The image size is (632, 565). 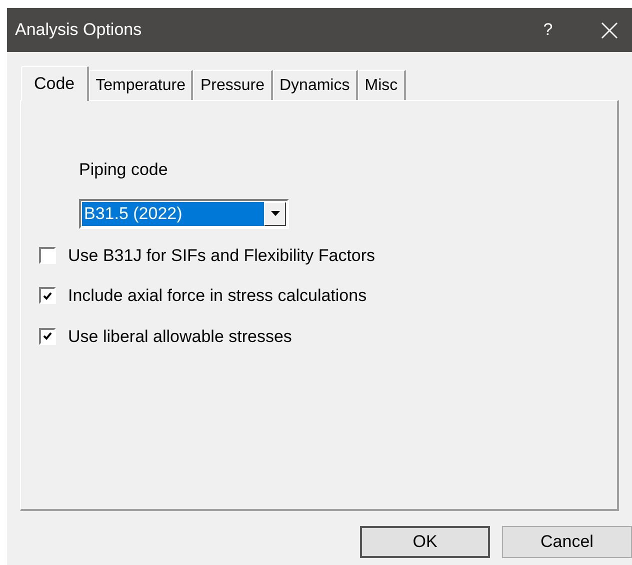 I want to click on dialog-button: OK, so click(x=425, y=542).